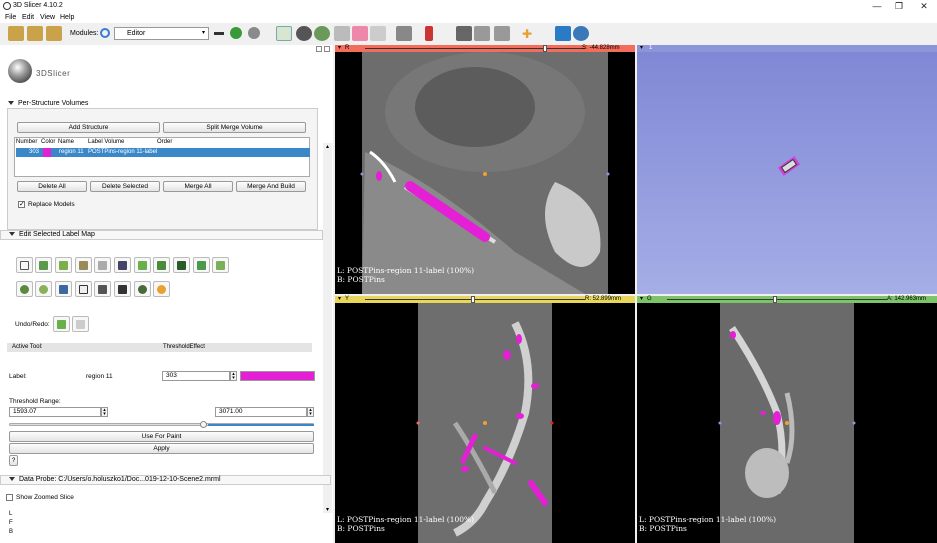 This screenshot has width=937, height=543. Describe the element at coordinates (404, 33) in the screenshot. I see `layout-icon` at that location.